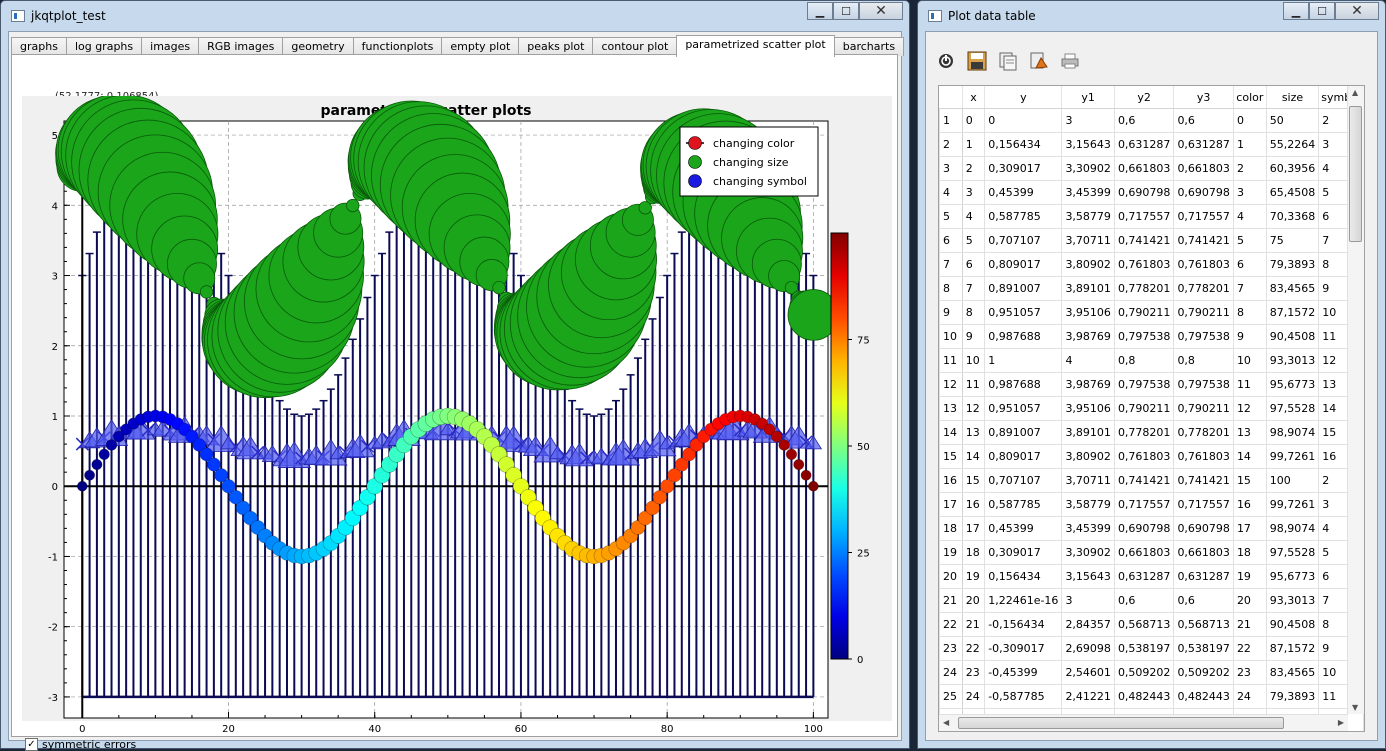 This screenshot has height=751, width=1386. I want to click on row-header: 1, so click(951, 120).